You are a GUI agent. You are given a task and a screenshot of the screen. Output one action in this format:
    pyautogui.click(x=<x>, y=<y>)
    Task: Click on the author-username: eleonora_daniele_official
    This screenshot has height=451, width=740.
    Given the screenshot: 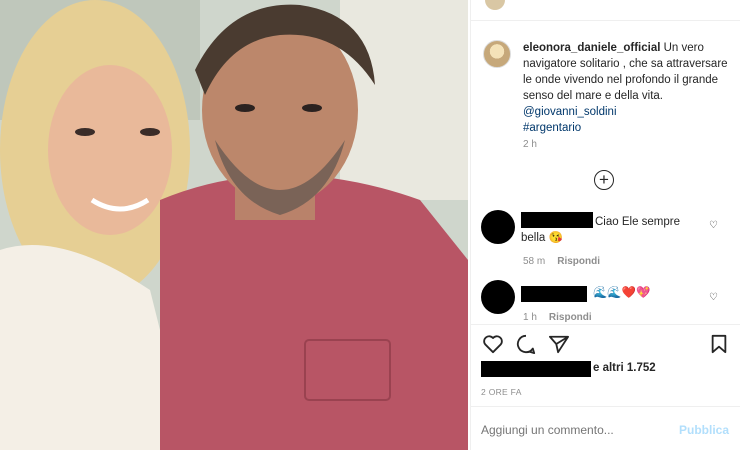 What is the action you would take?
    pyautogui.click(x=591, y=48)
    